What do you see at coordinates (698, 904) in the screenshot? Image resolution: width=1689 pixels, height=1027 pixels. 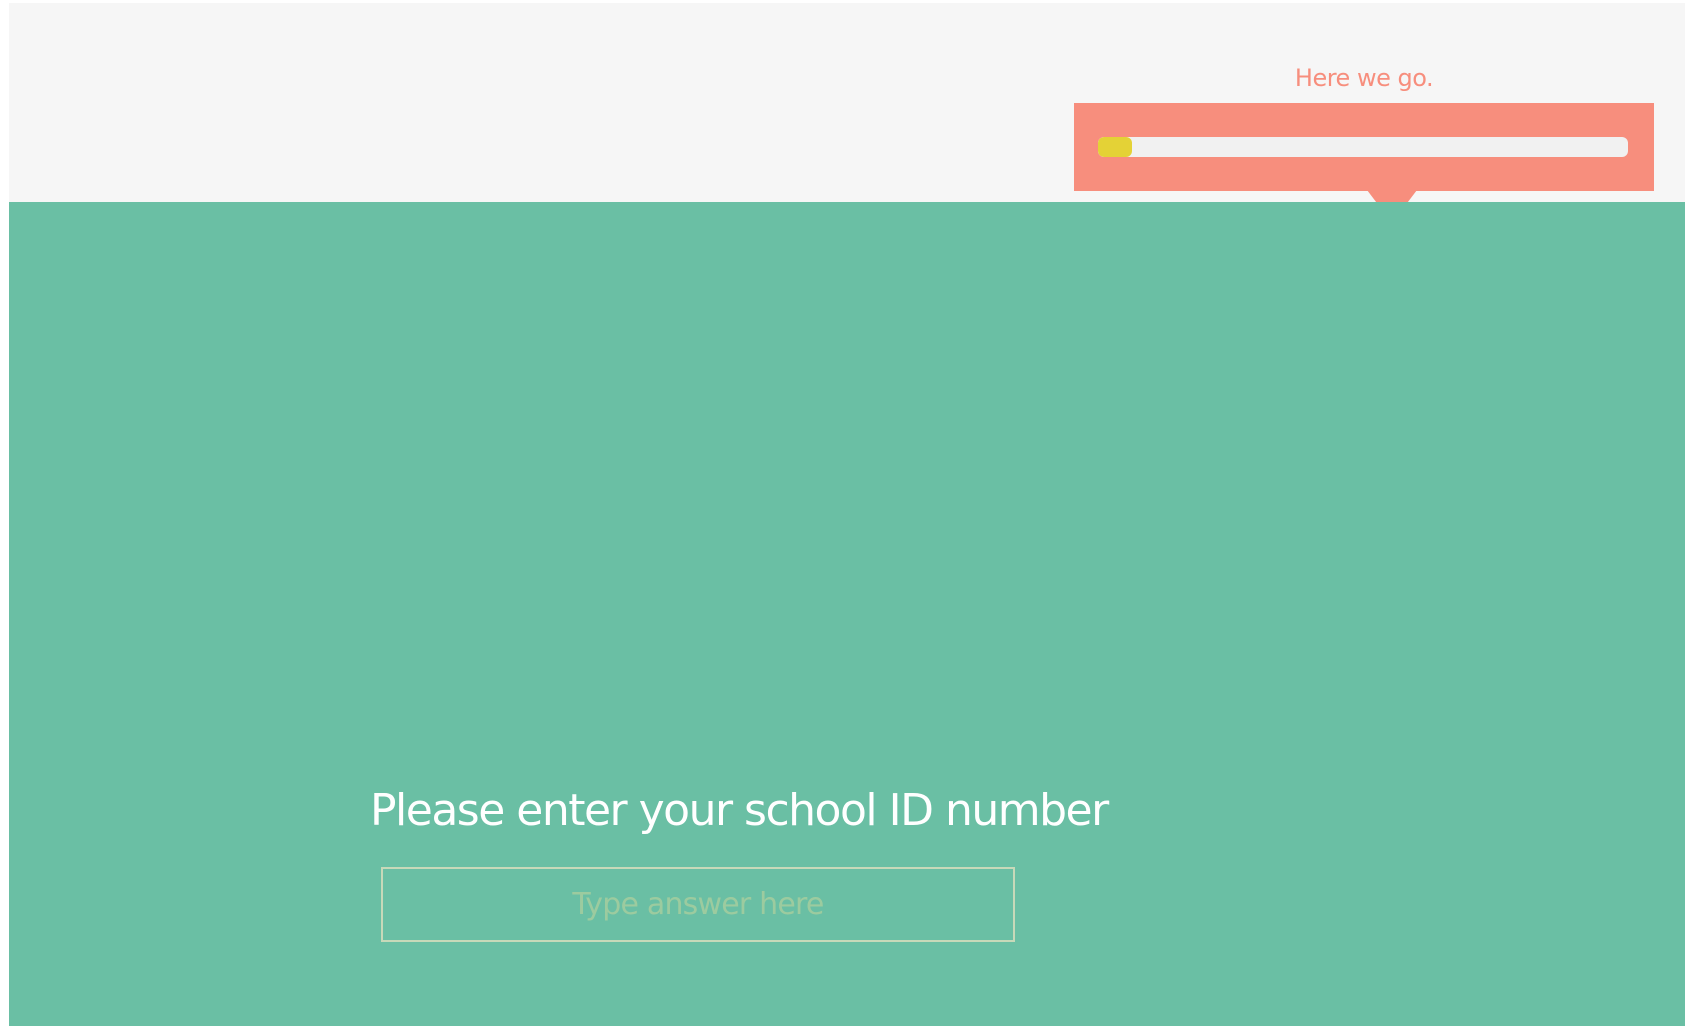 I see `answer-input` at bounding box center [698, 904].